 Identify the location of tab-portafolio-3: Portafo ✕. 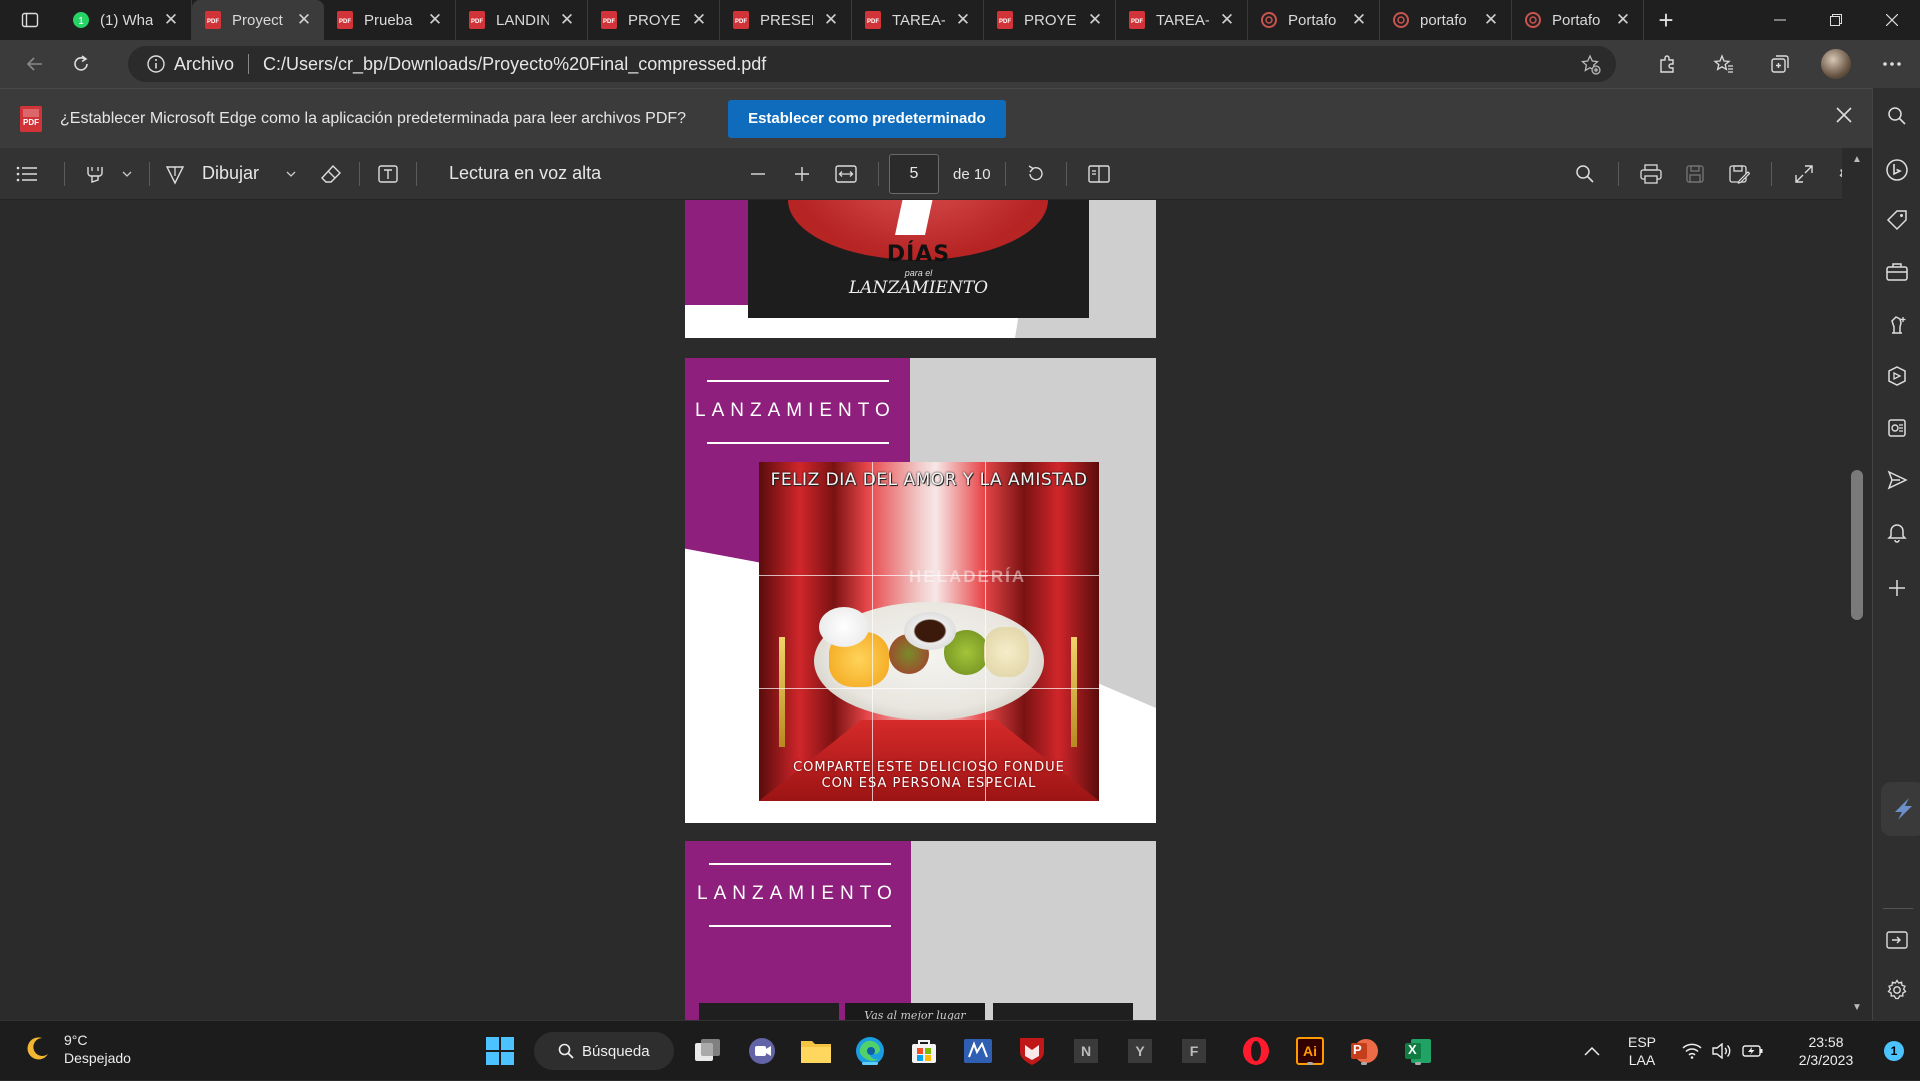
(1578, 20).